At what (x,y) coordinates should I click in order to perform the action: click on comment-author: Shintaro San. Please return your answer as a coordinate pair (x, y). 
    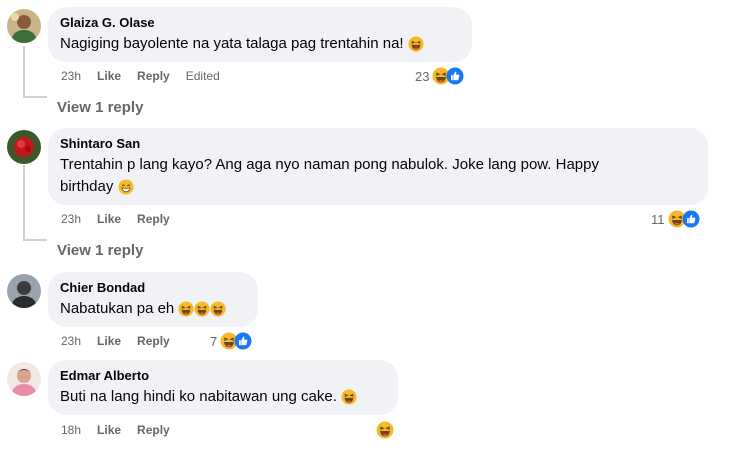
    Looking at the image, I should click on (378, 144).